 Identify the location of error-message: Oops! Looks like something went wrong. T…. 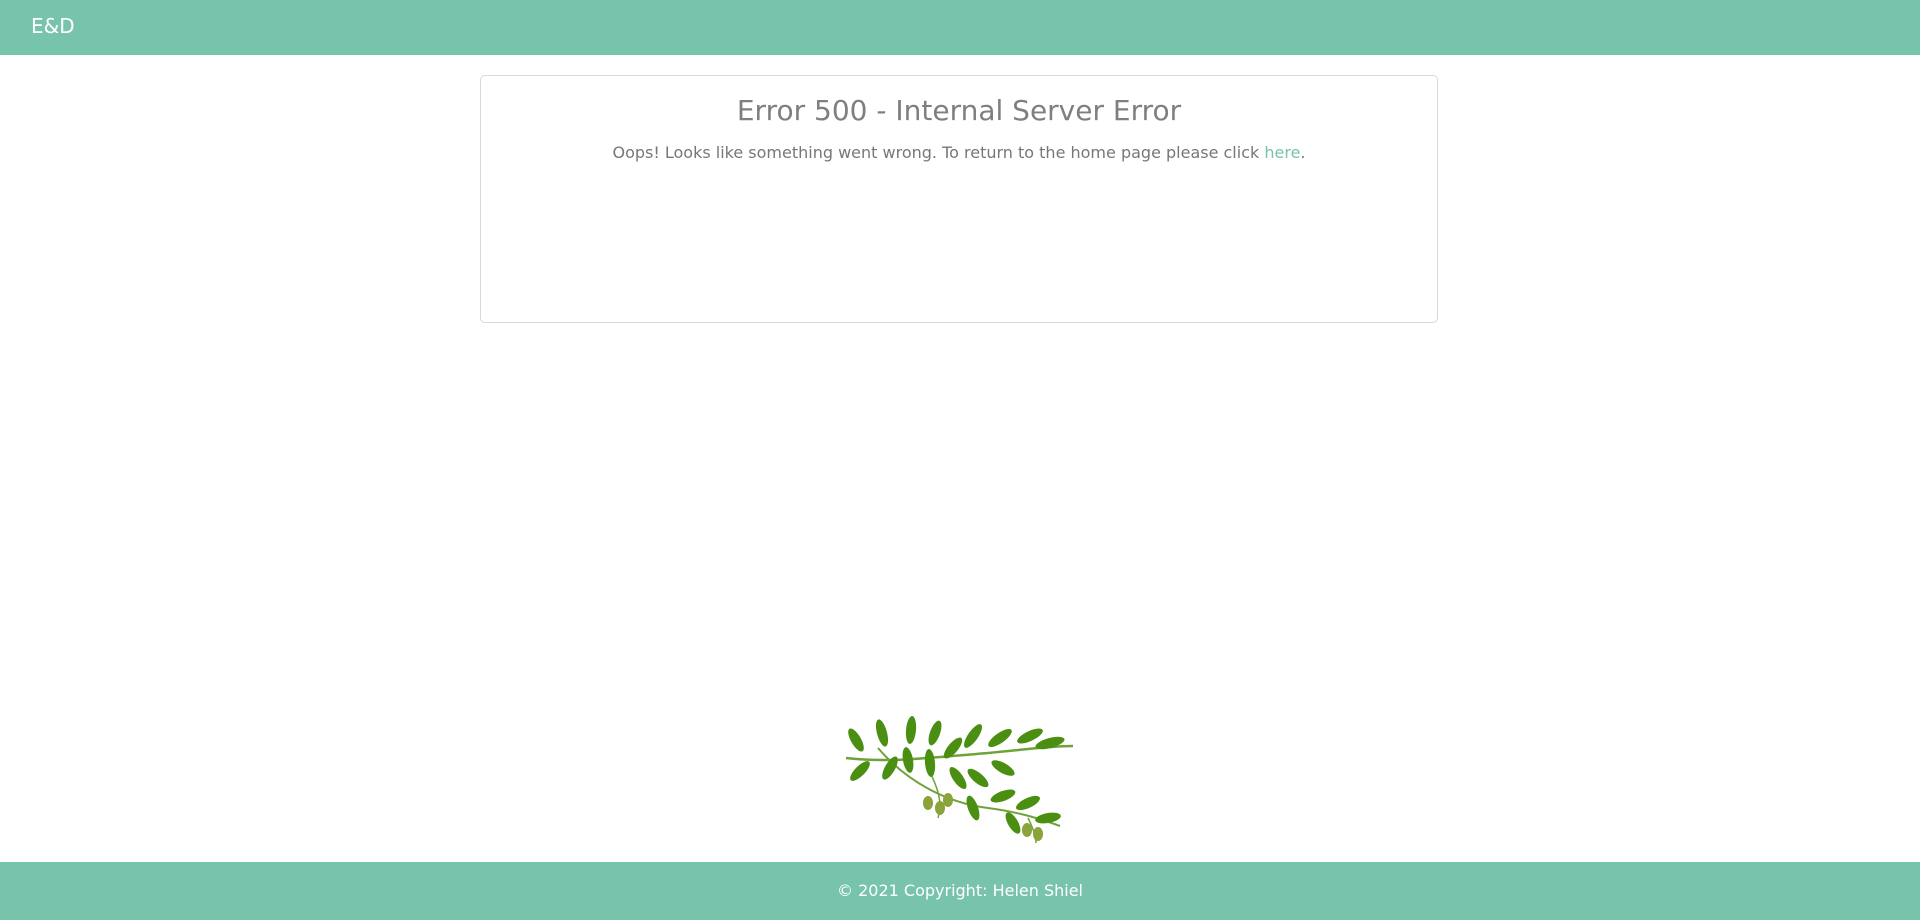
(959, 152).